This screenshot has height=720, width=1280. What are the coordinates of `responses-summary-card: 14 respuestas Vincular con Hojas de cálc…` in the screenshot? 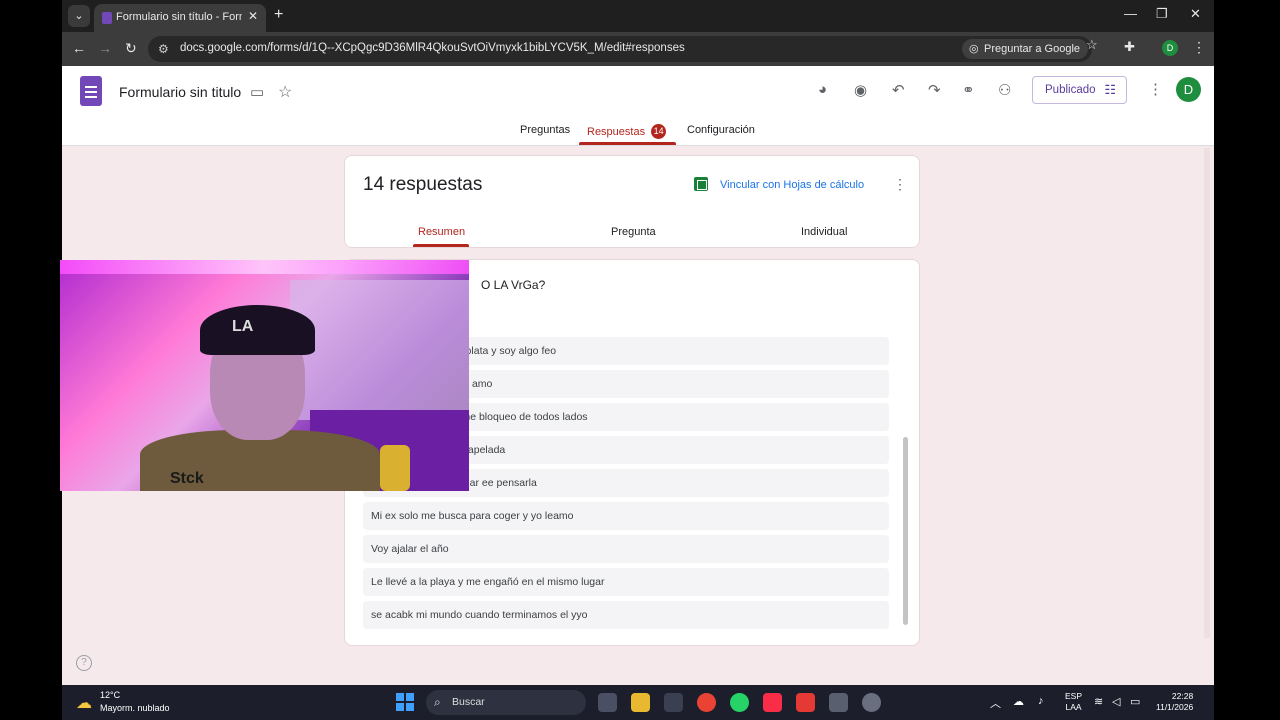 It's located at (632, 201).